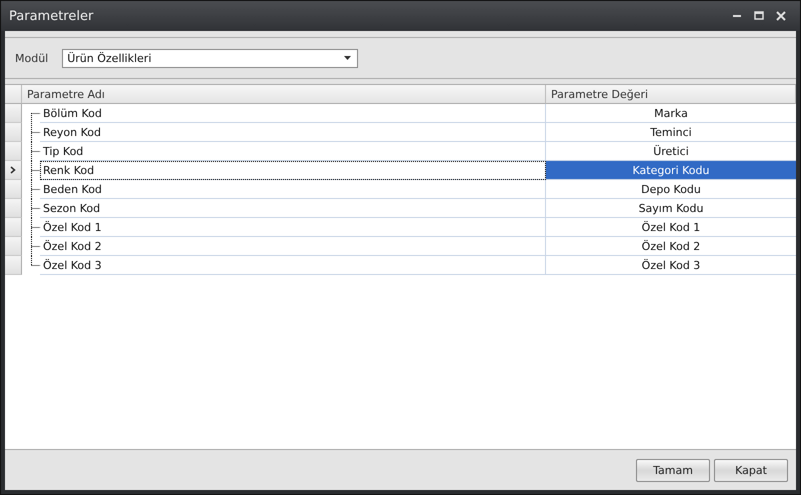 The image size is (801, 495). Describe the element at coordinates (51, 16) in the screenshot. I see `window-title: Parametreler` at that location.